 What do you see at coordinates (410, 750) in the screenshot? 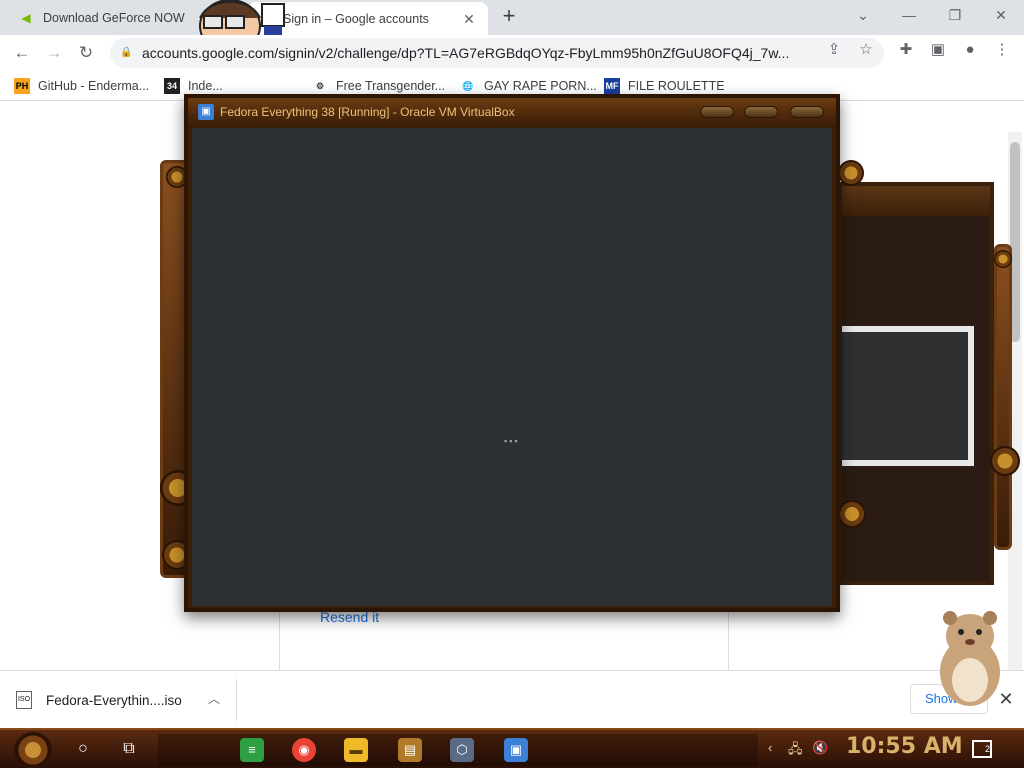
I see `game-app-icon: ▤` at bounding box center [410, 750].